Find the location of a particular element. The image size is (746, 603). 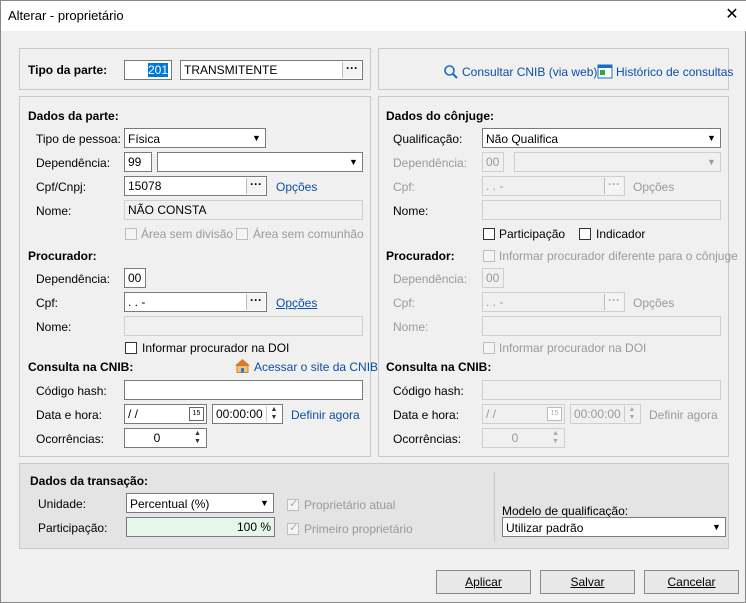

cpf-input: 15078 ··· is located at coordinates (195, 186).